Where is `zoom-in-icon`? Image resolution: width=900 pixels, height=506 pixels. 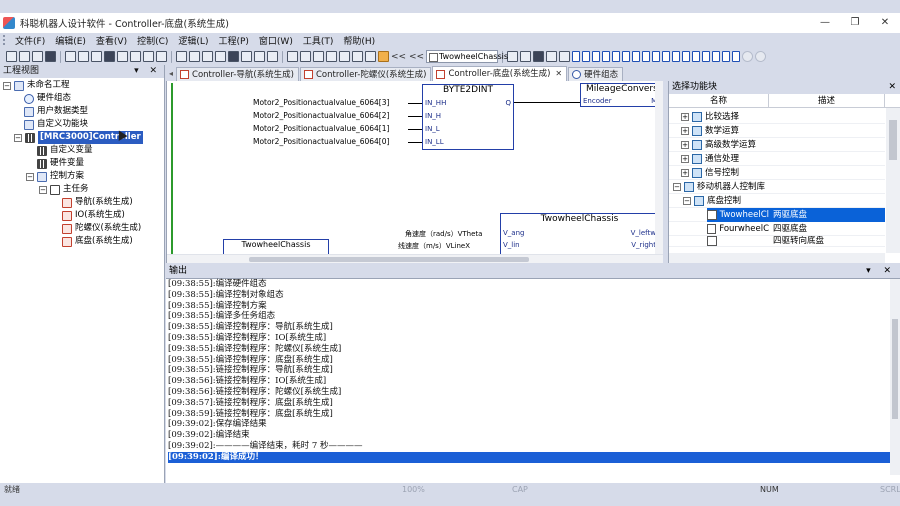
zoom-in-icon is located at coordinates (148, 56).